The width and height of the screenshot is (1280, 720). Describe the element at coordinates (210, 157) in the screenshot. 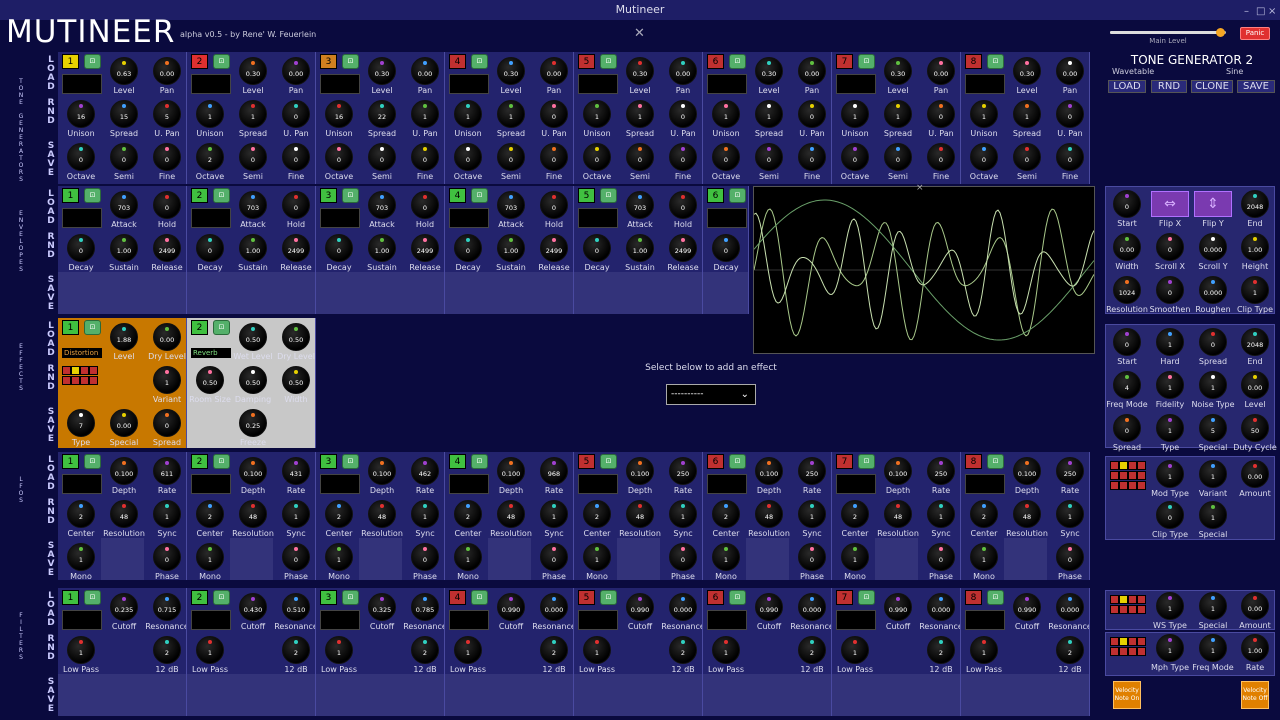

I see `generator-octave-knob: 2` at that location.